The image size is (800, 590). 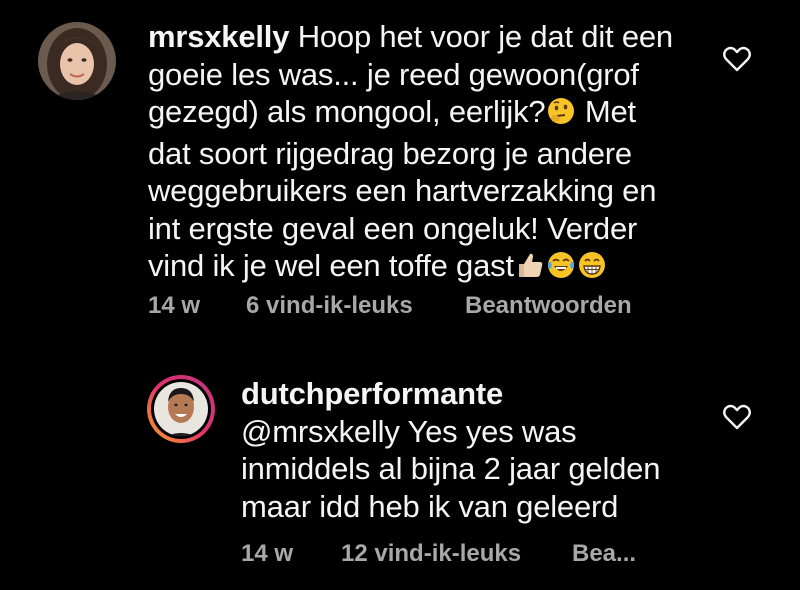 I want to click on comment-line: gezegd) als mongool, eerlijk?, so click(x=347, y=111).